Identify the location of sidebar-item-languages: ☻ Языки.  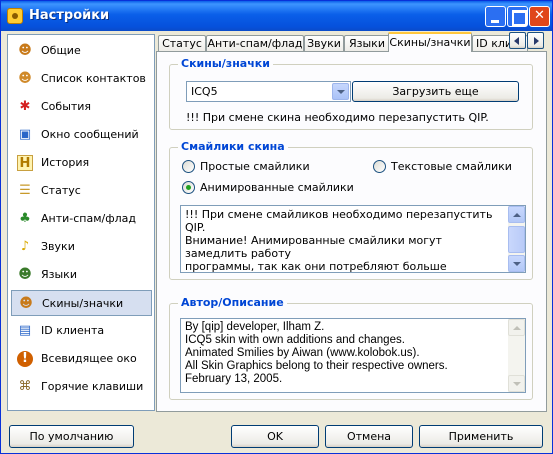
(81, 275).